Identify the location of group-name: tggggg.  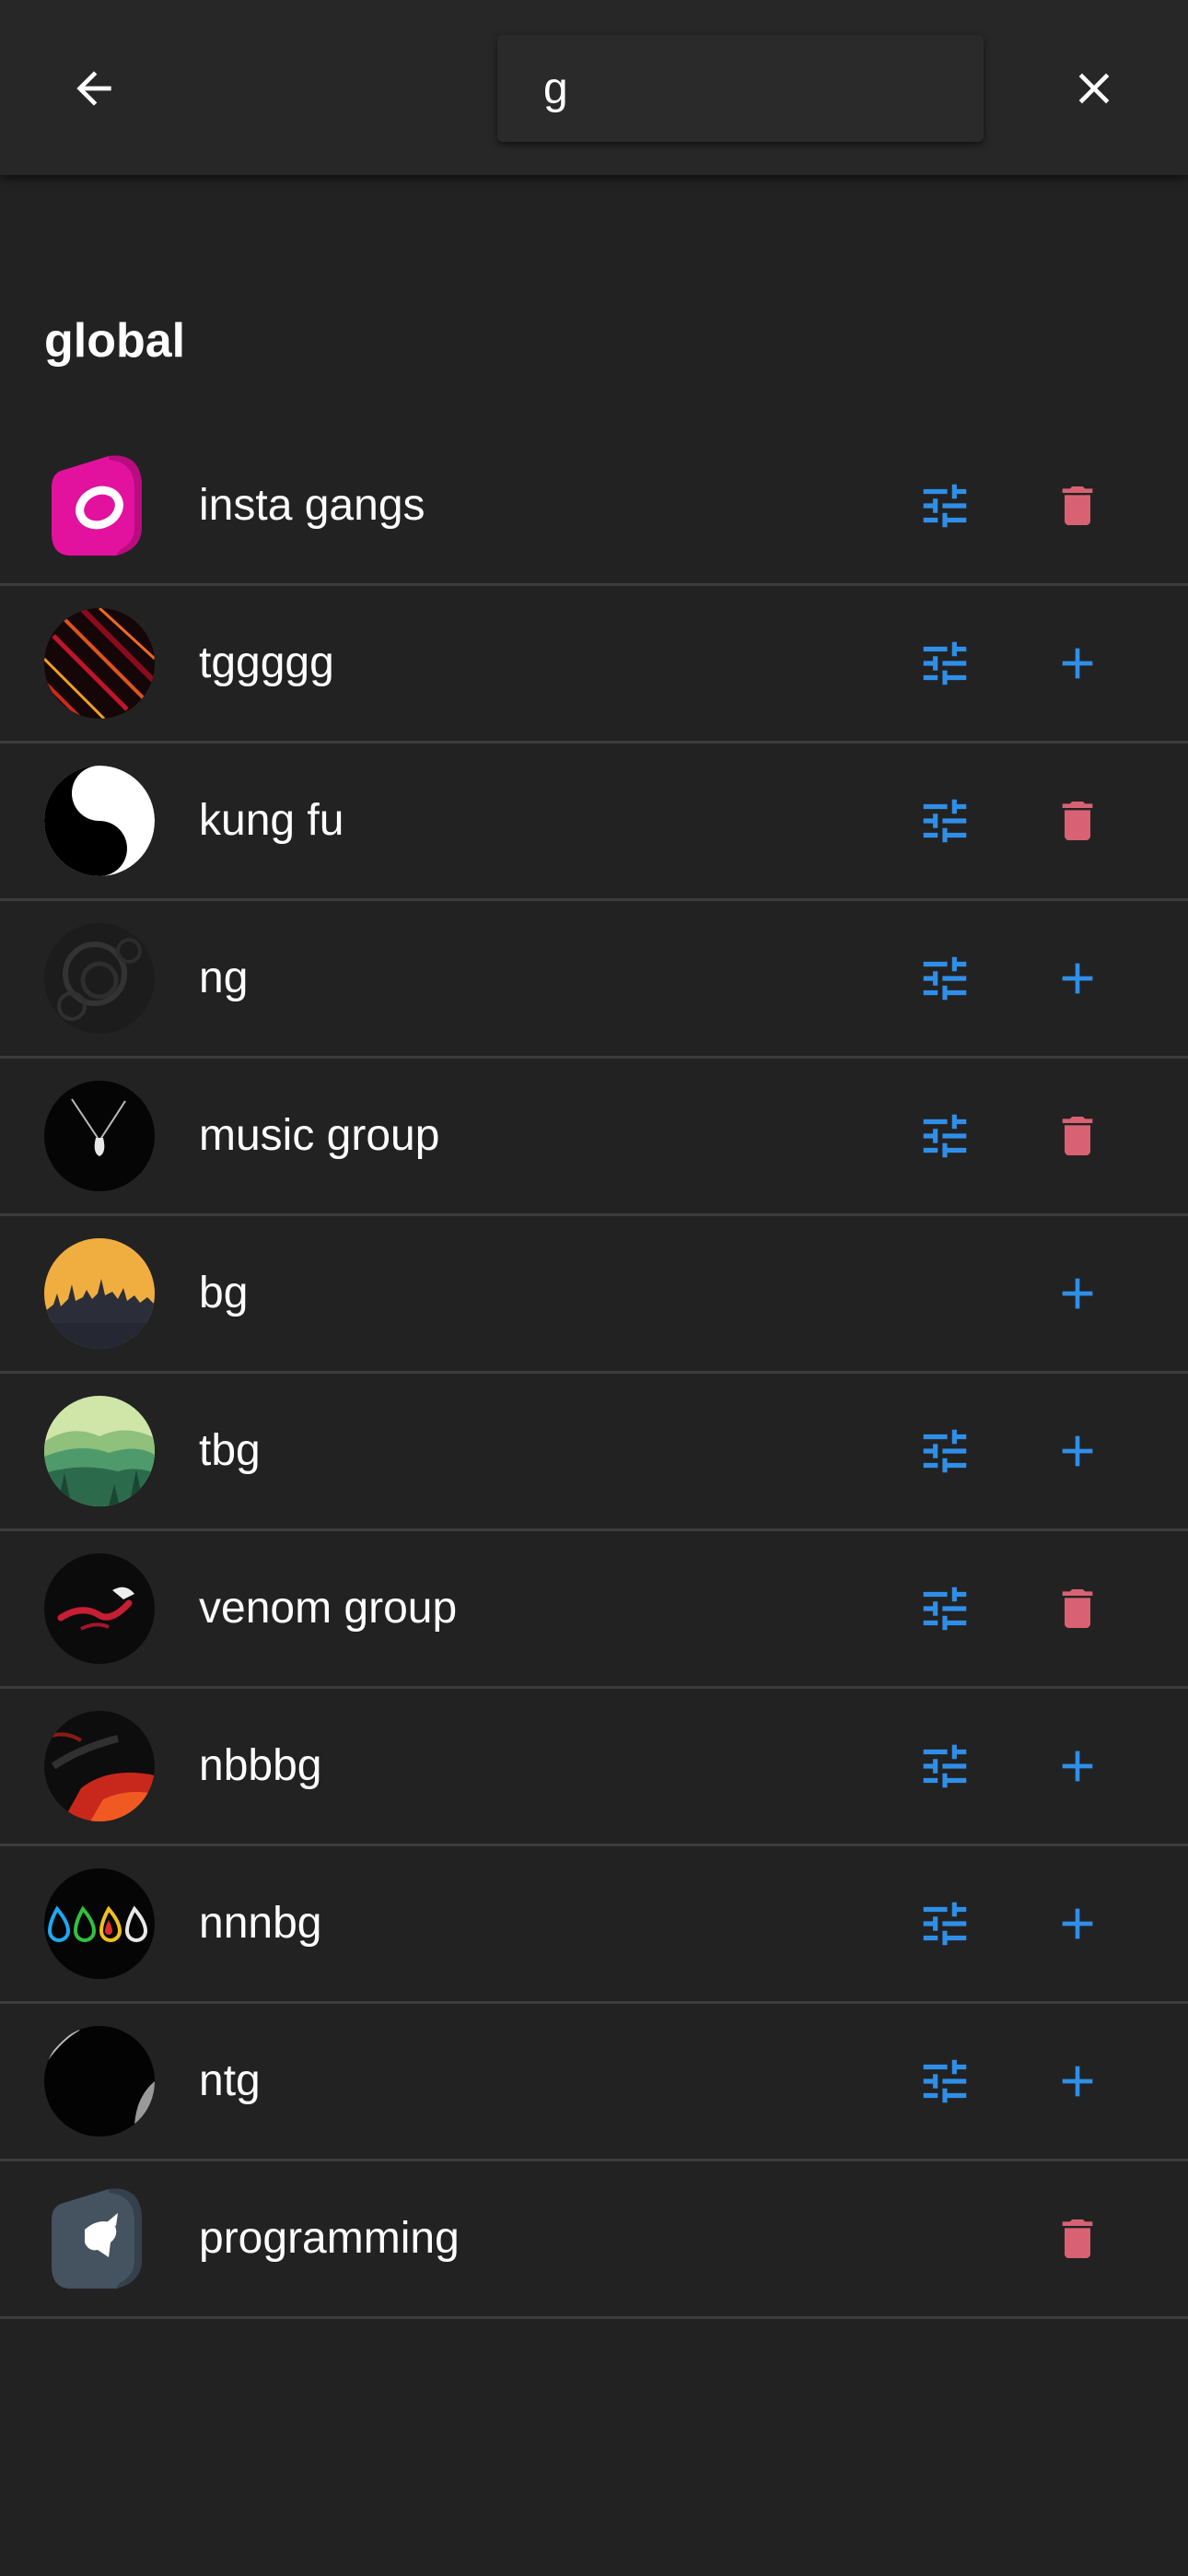
(266, 662).